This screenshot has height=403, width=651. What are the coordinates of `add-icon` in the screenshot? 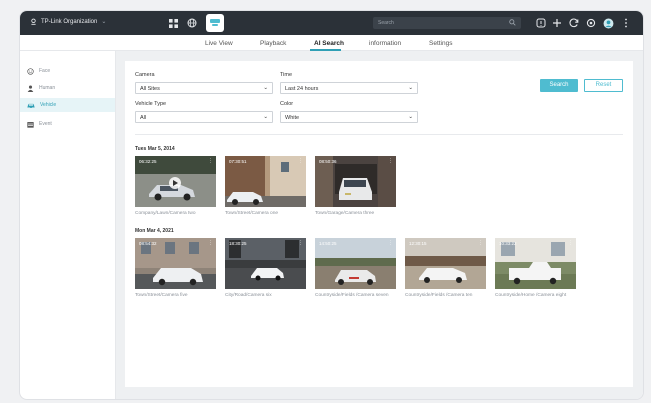 It's located at (557, 23).